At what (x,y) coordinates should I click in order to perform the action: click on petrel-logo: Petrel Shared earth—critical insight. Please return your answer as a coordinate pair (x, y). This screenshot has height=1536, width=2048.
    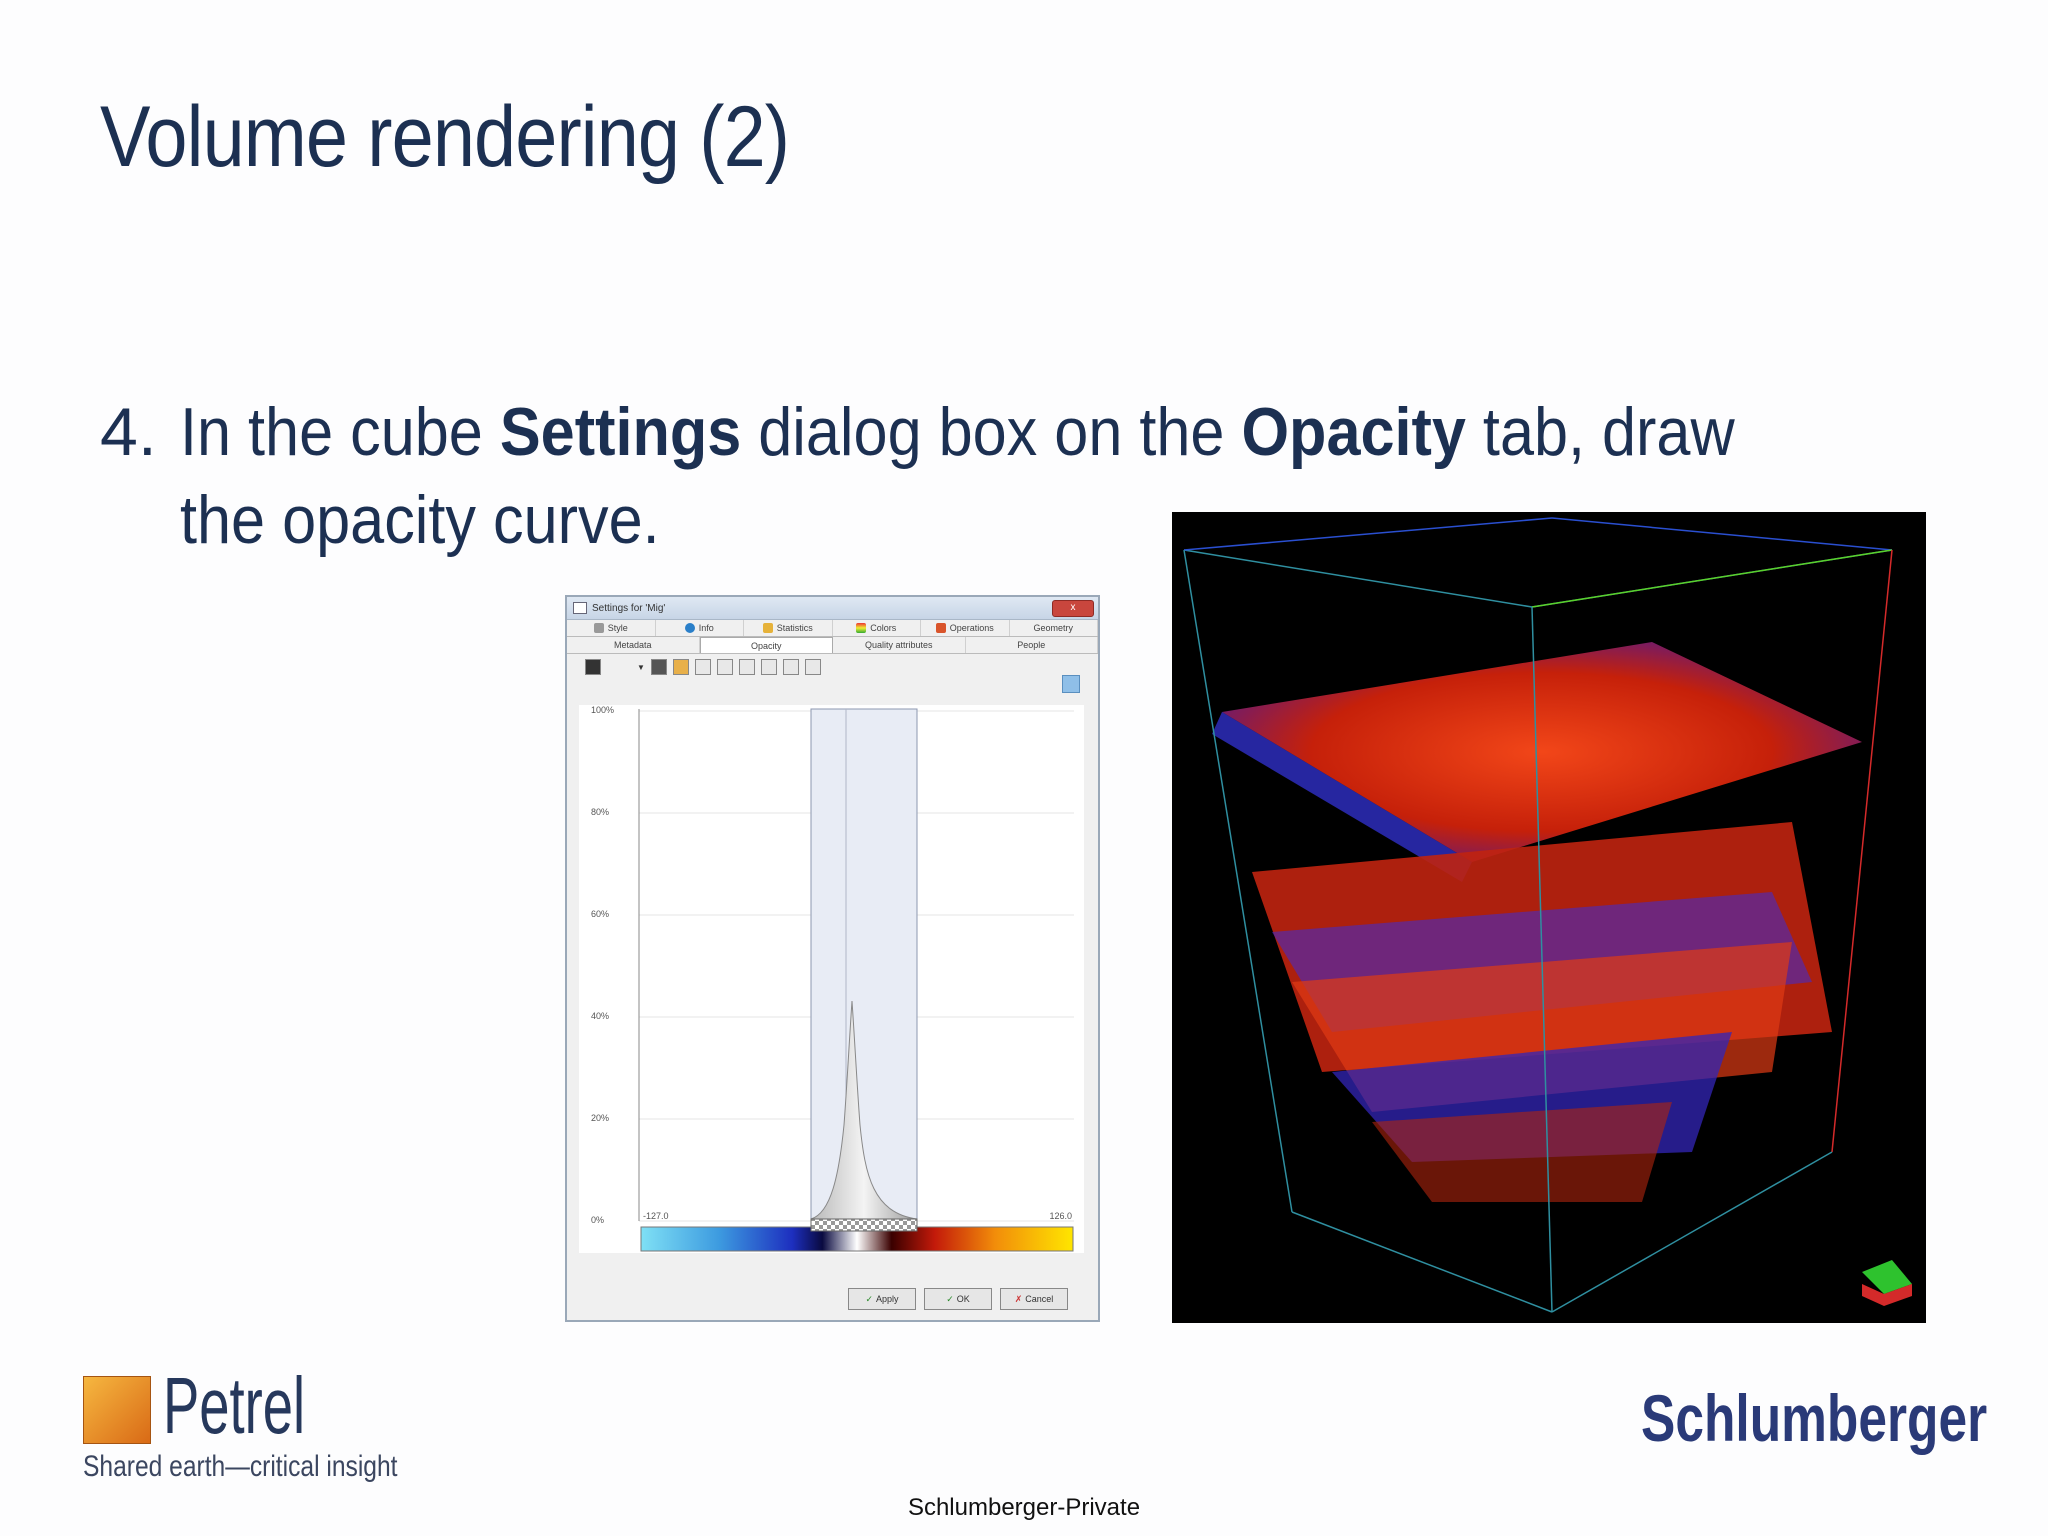
    Looking at the image, I should click on (243, 1424).